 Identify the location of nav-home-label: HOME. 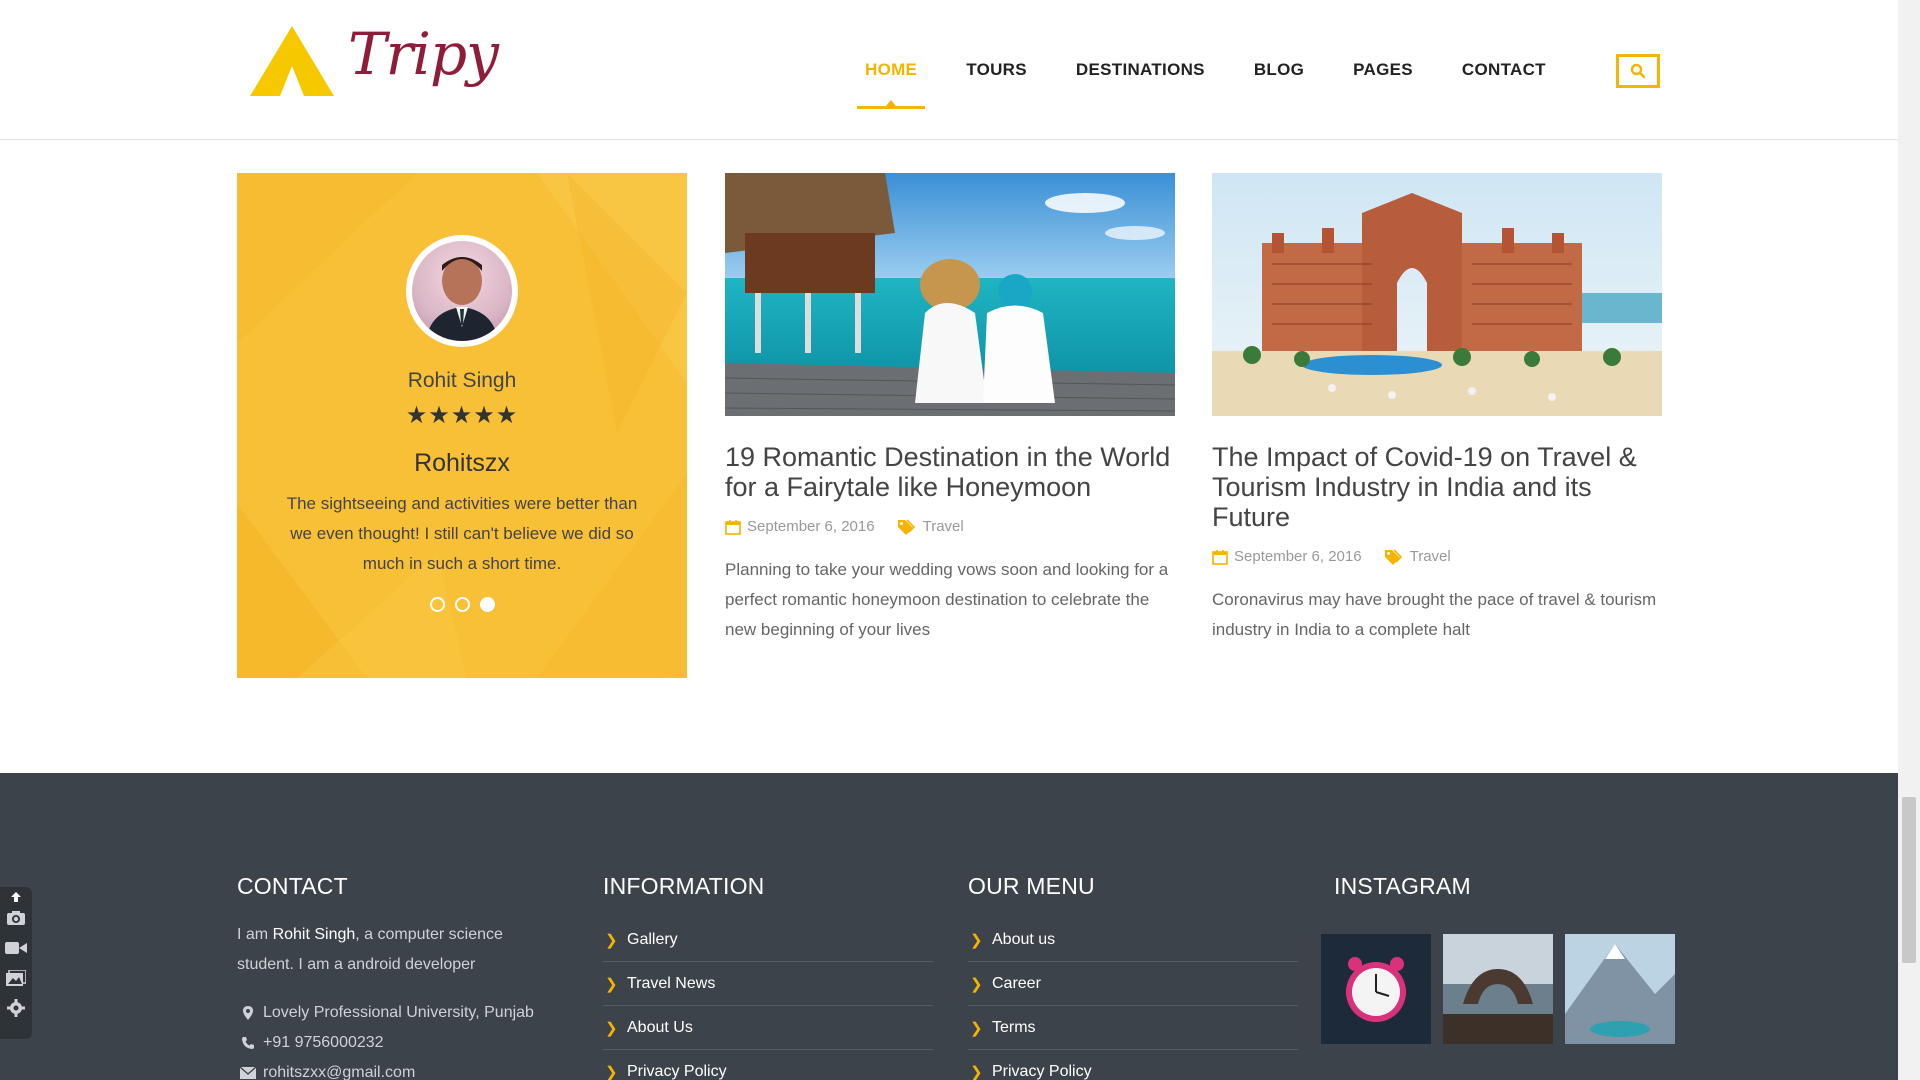
(891, 69).